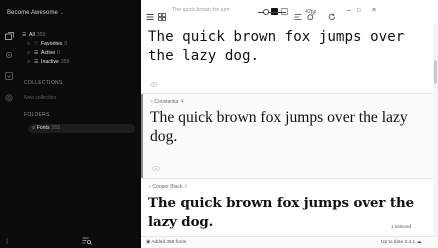 This screenshot has height=248, width=438. I want to click on filter-search-icon, so click(87, 238).